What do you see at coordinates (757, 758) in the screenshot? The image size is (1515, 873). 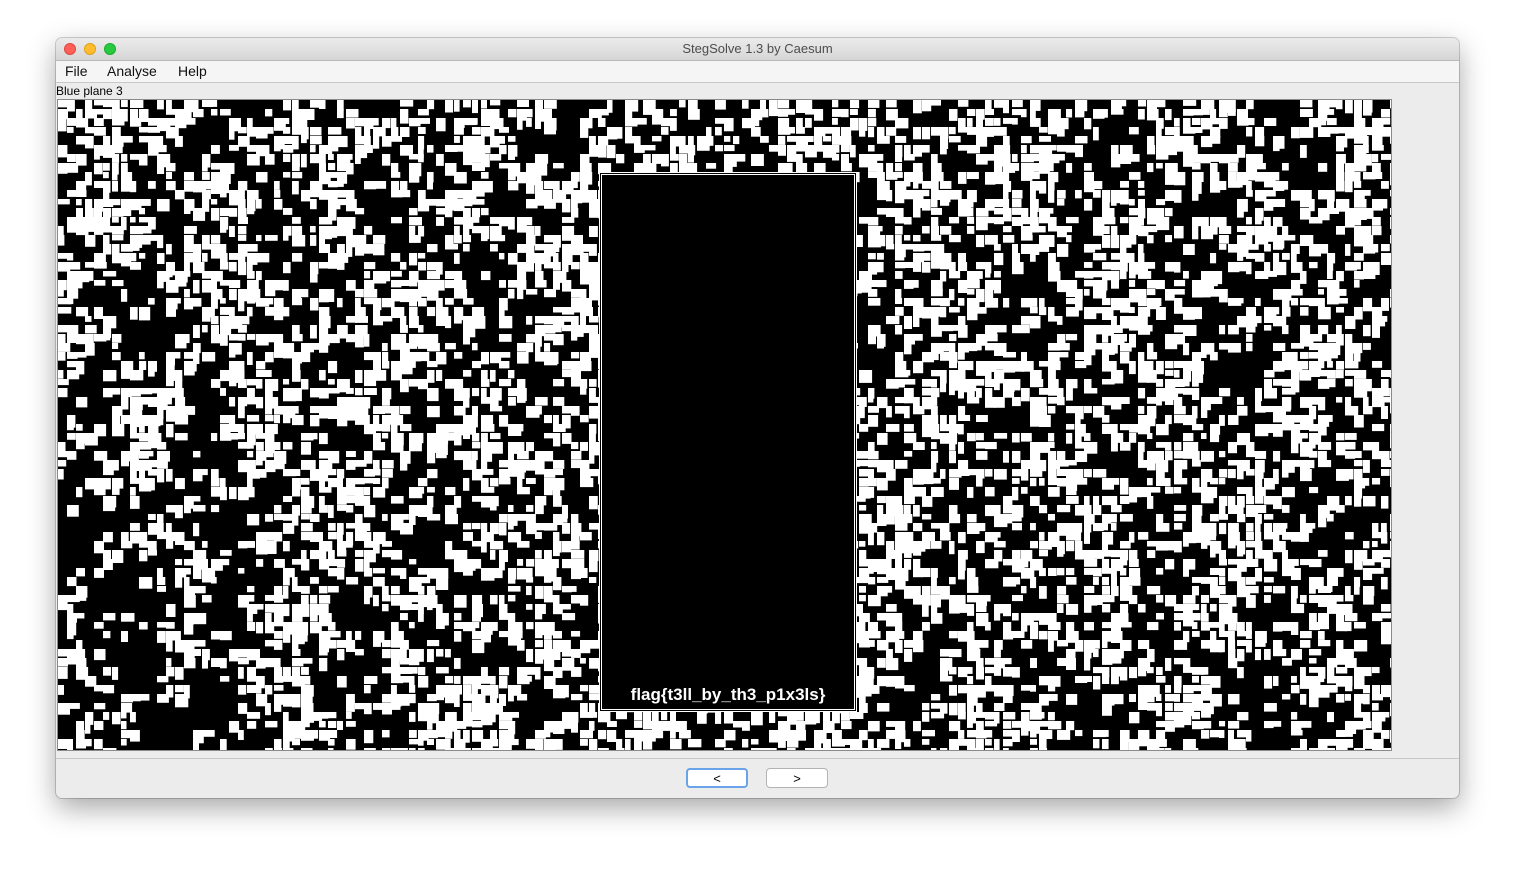 I see `divider` at bounding box center [757, 758].